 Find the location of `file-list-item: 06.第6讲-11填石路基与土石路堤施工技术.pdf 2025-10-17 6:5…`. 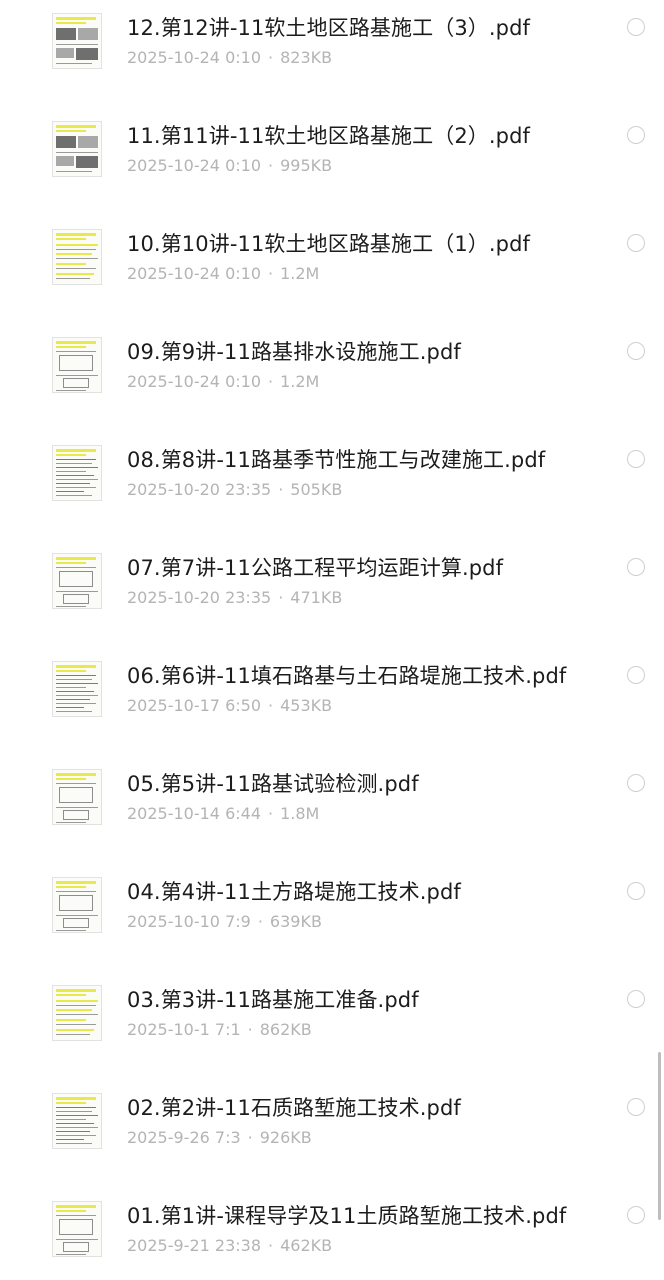

file-list-item: 06.第6讲-11填石路基与土石路堤施工技术.pdf 2025-10-17 6:5… is located at coordinates (332, 689).